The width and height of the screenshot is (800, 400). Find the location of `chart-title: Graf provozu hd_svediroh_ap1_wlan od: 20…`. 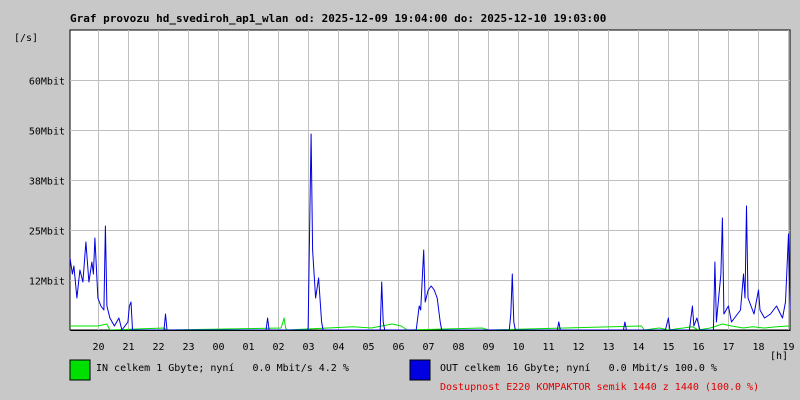

chart-title: Graf provozu hd_svediroh_ap1_wlan od: 20… is located at coordinates (338, 18).